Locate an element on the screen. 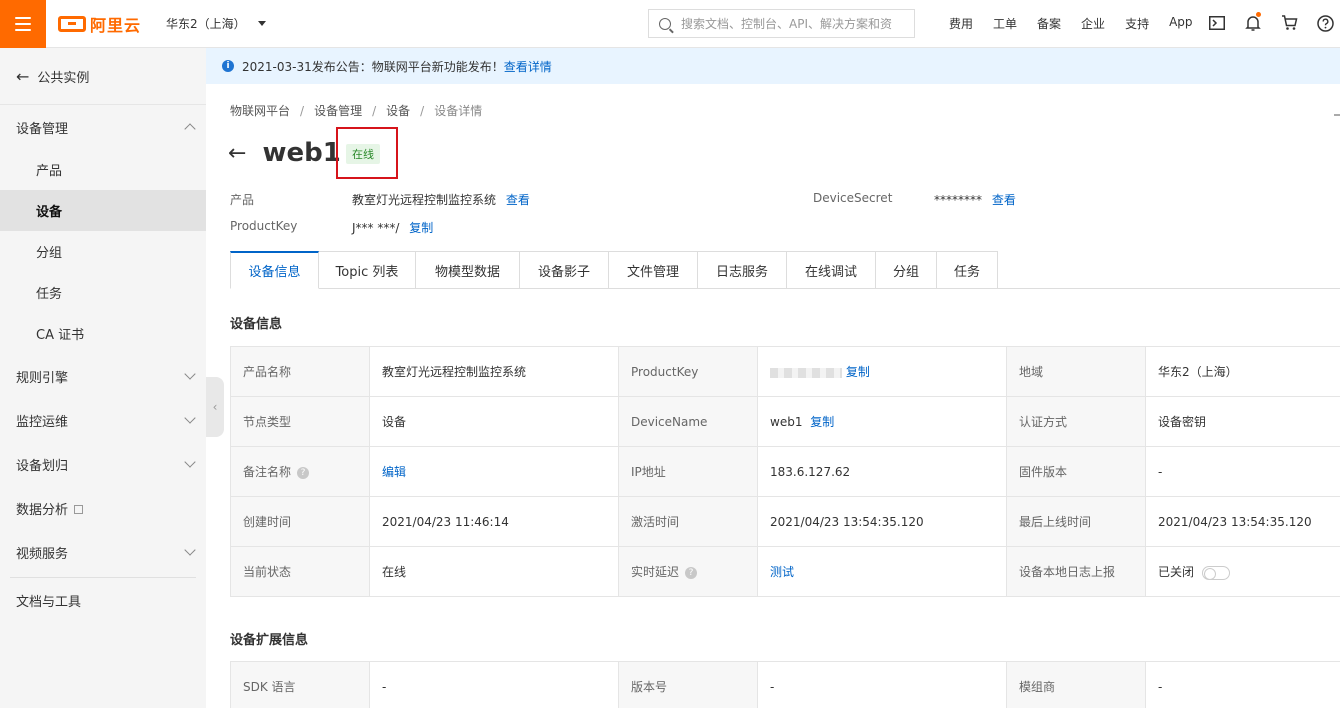  cell-key: 激活时间 is located at coordinates (688, 521).